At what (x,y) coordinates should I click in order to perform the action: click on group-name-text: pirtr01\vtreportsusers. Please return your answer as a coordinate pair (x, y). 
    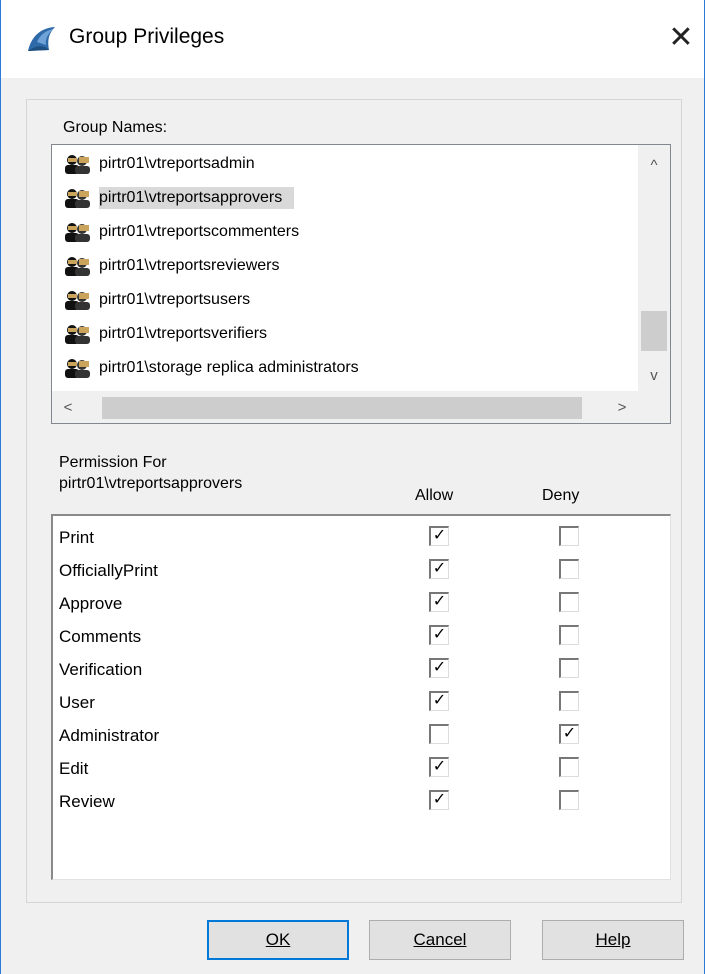
    Looking at the image, I should click on (175, 299).